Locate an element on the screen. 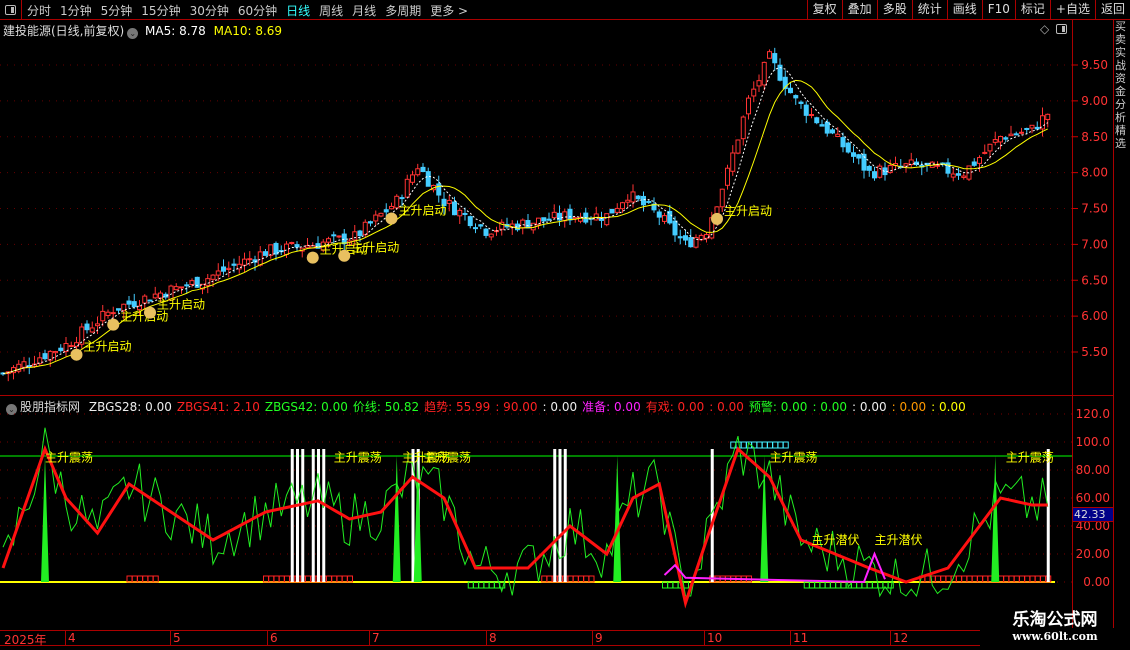 The image size is (1130, 650). price-tick-label: 7.00 is located at coordinates (1094, 244).